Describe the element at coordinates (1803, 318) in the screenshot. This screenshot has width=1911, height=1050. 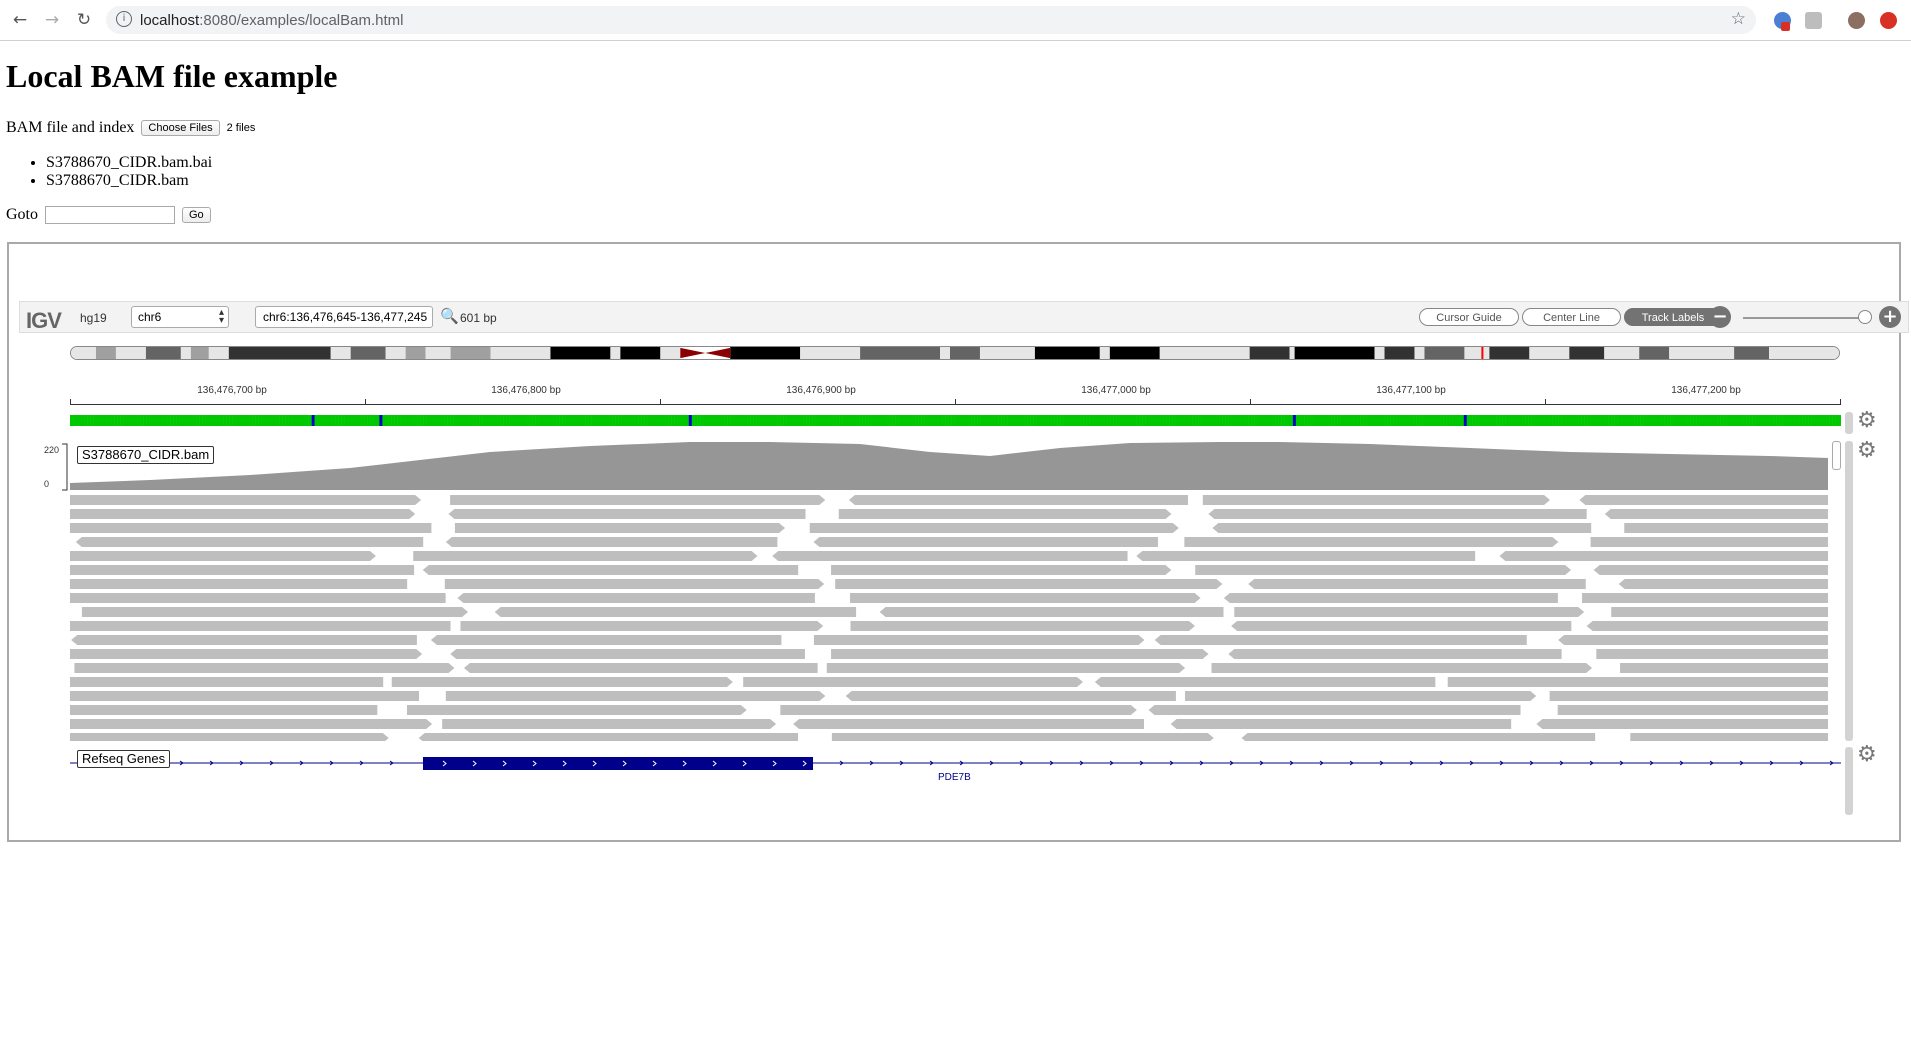
I see `zoom-slider` at that location.